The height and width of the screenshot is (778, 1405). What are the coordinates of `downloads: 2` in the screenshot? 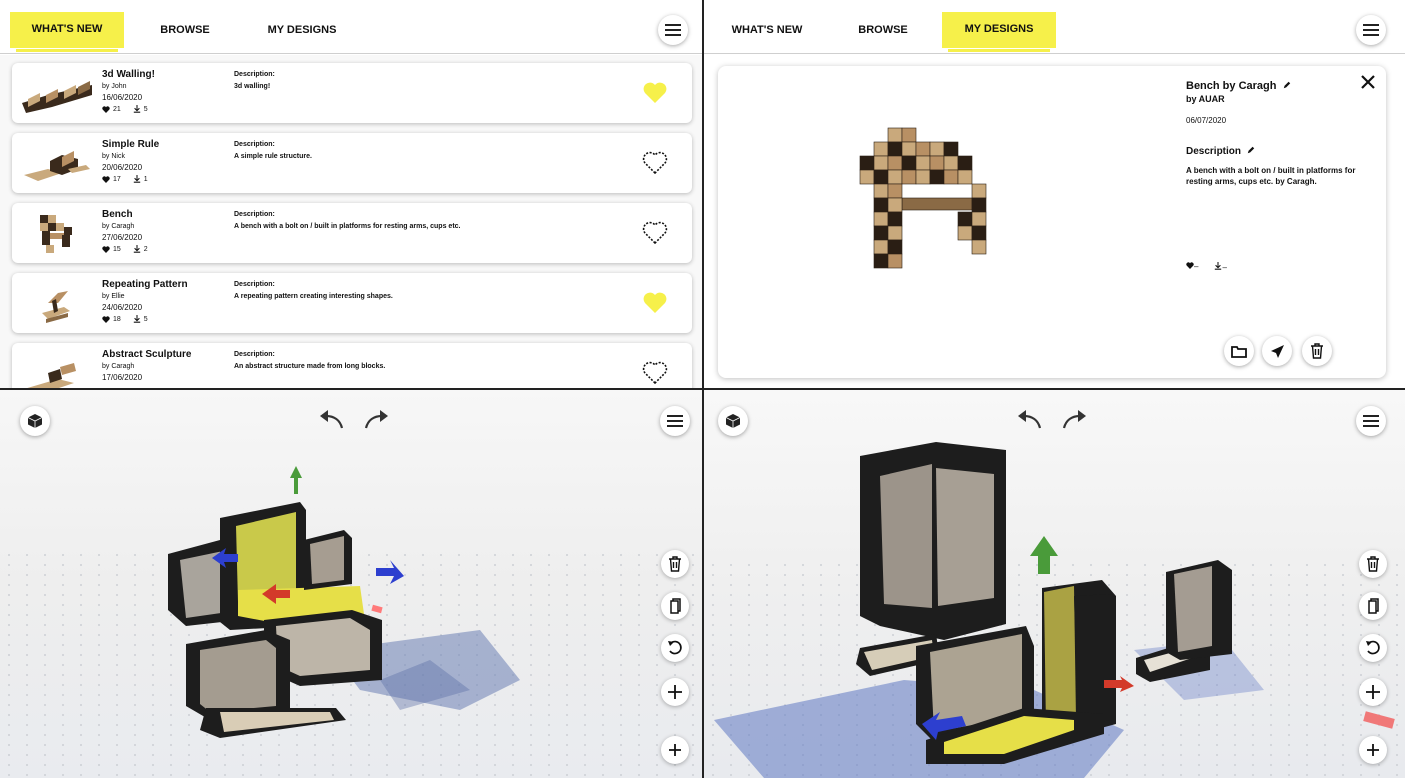 It's located at (140, 249).